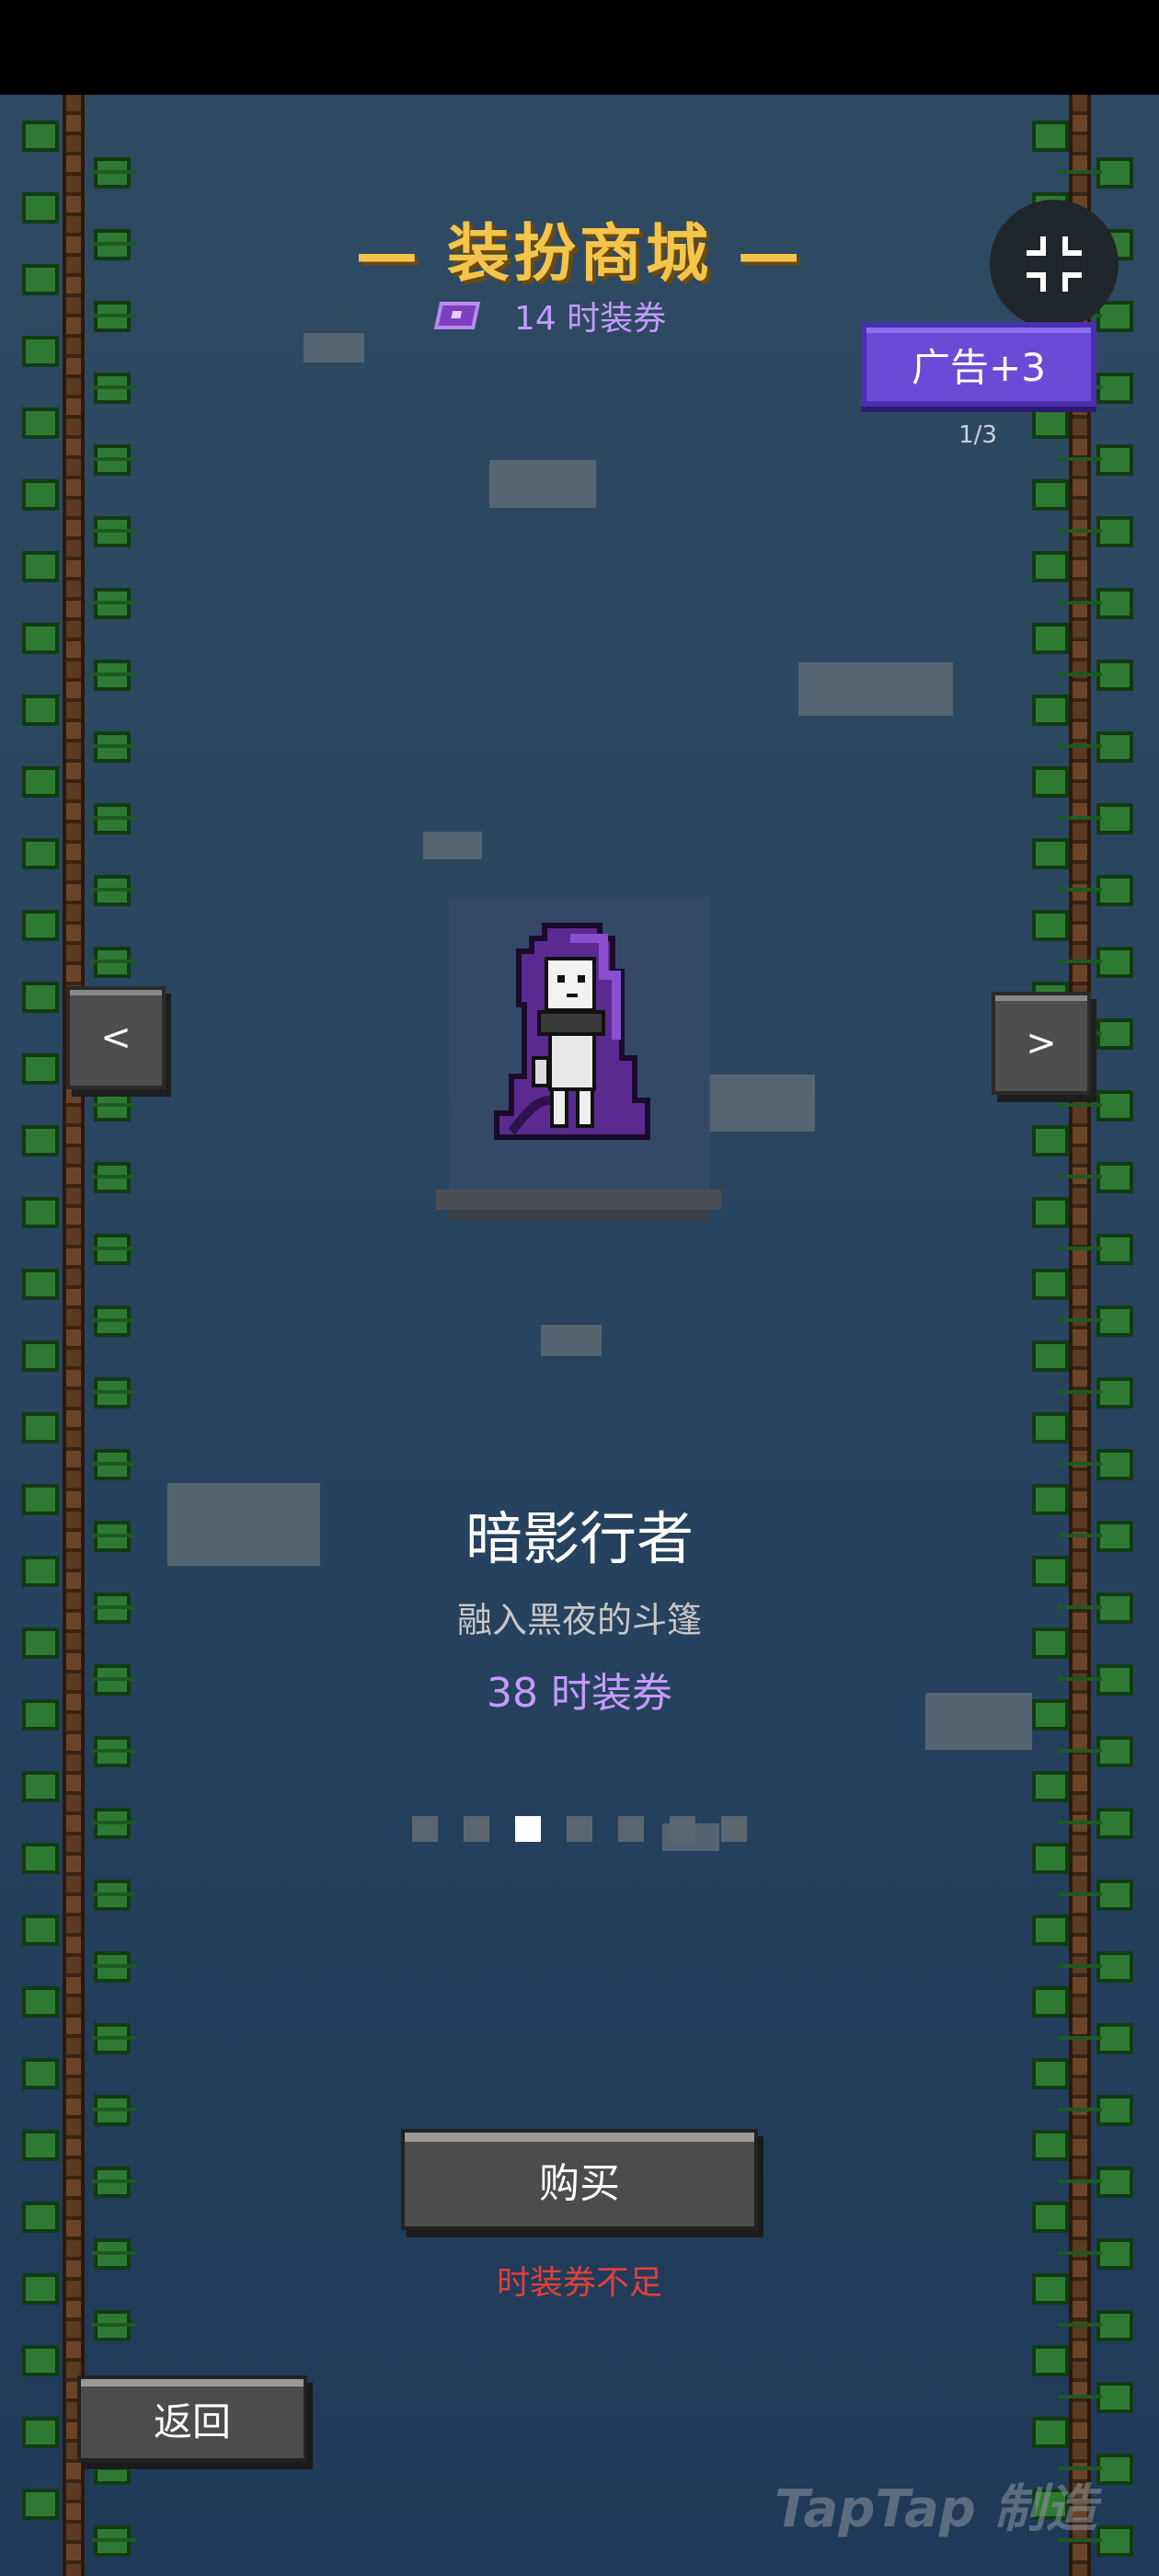 The width and height of the screenshot is (1159, 2576). Describe the element at coordinates (579, 2179) in the screenshot. I see `buy-button: 购买` at that location.